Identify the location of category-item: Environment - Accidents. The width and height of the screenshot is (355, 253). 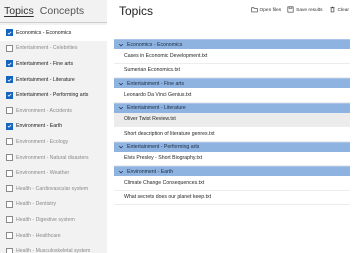
(53, 111).